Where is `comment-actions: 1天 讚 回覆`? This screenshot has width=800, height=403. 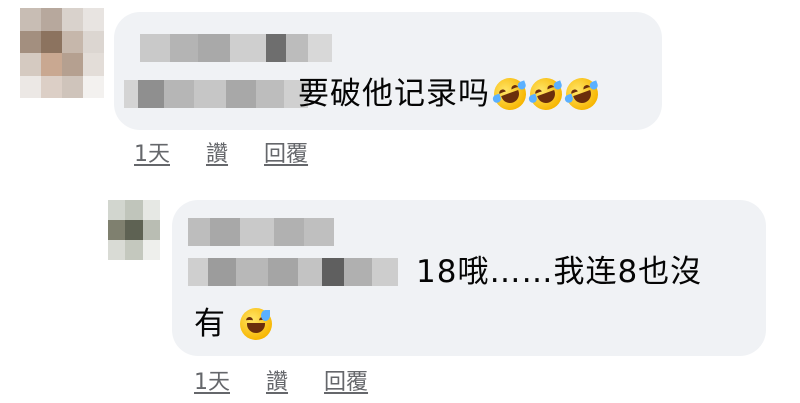 comment-actions: 1天 讚 回覆 is located at coordinates (221, 152).